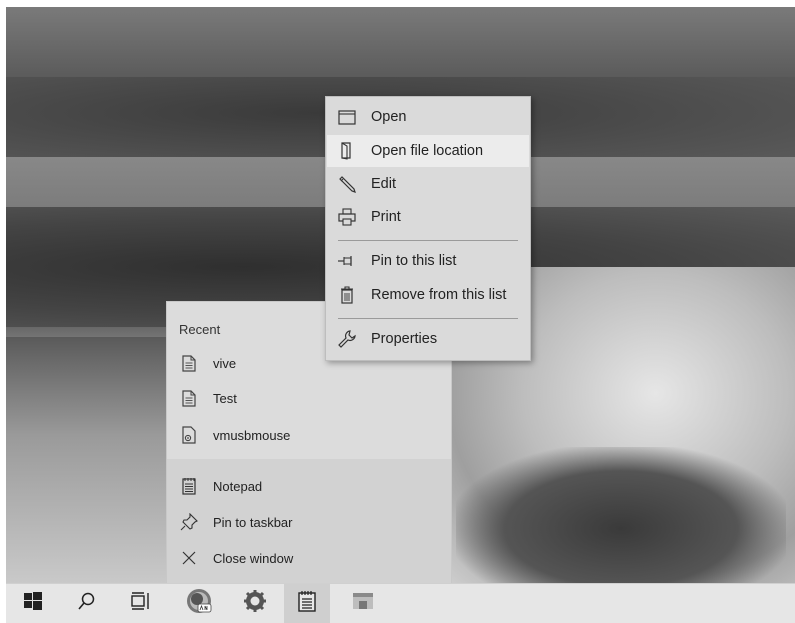 The width and height of the screenshot is (795, 623). I want to click on trash-icon, so click(347, 295).